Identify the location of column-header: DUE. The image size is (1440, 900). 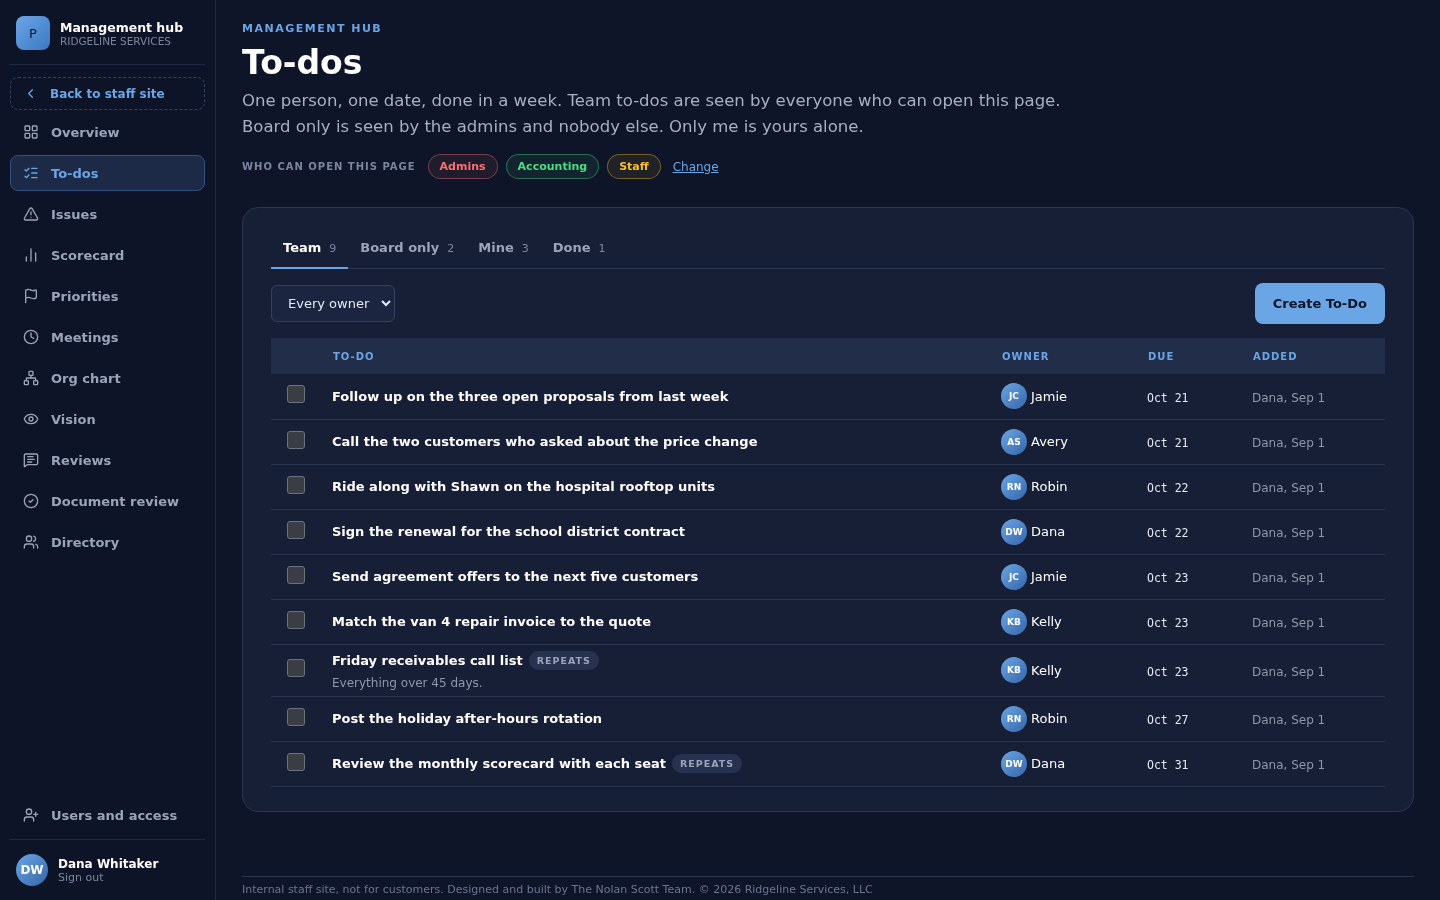
(1161, 356).